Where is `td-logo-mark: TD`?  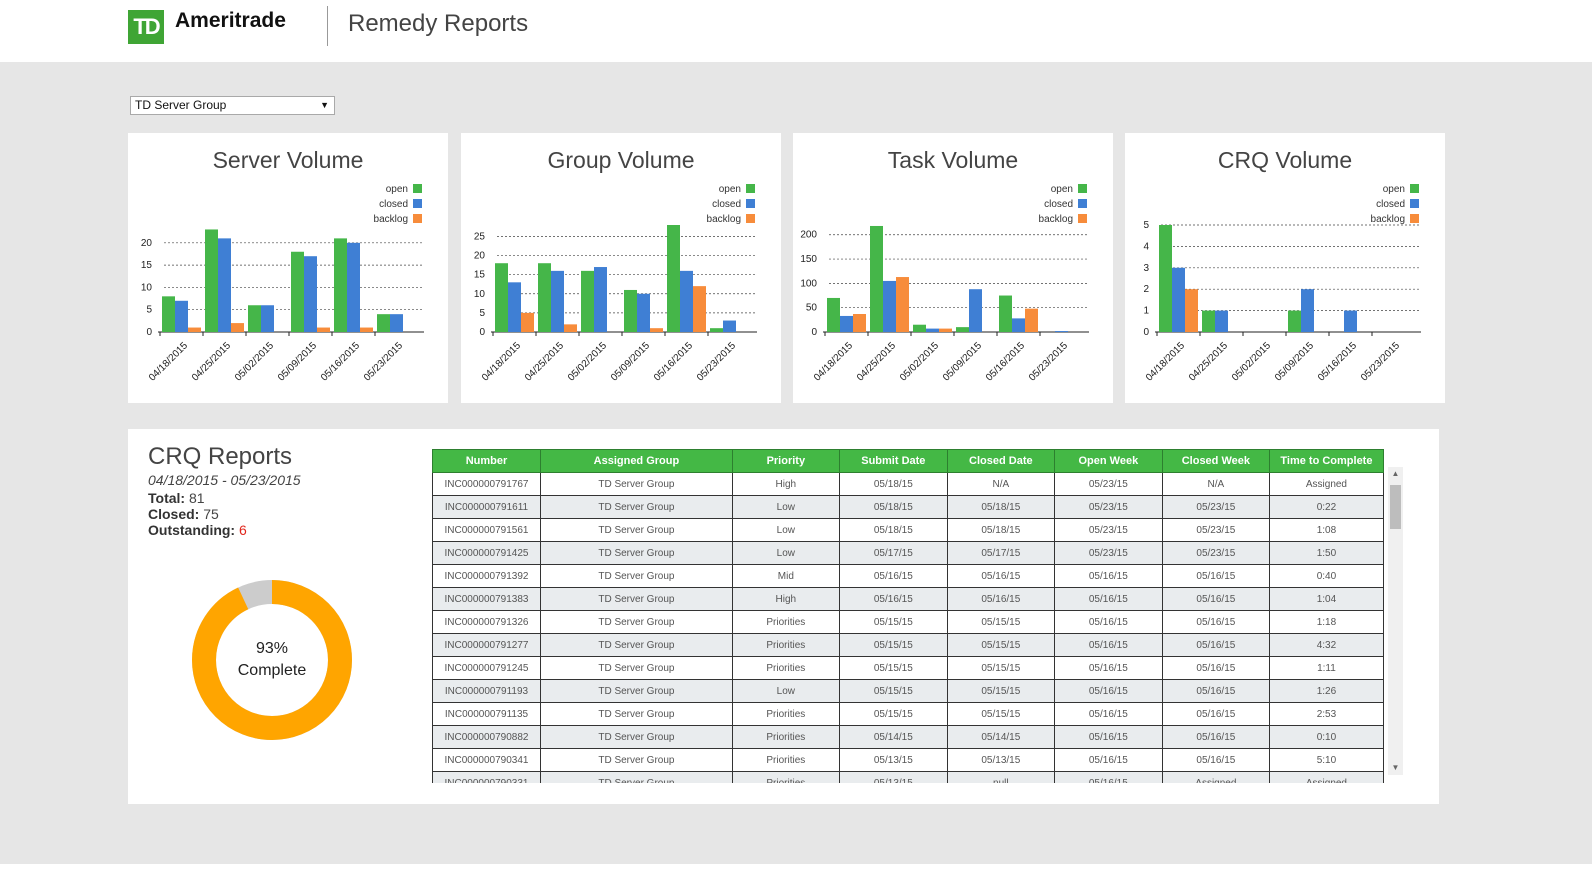
td-logo-mark: TD is located at coordinates (146, 27).